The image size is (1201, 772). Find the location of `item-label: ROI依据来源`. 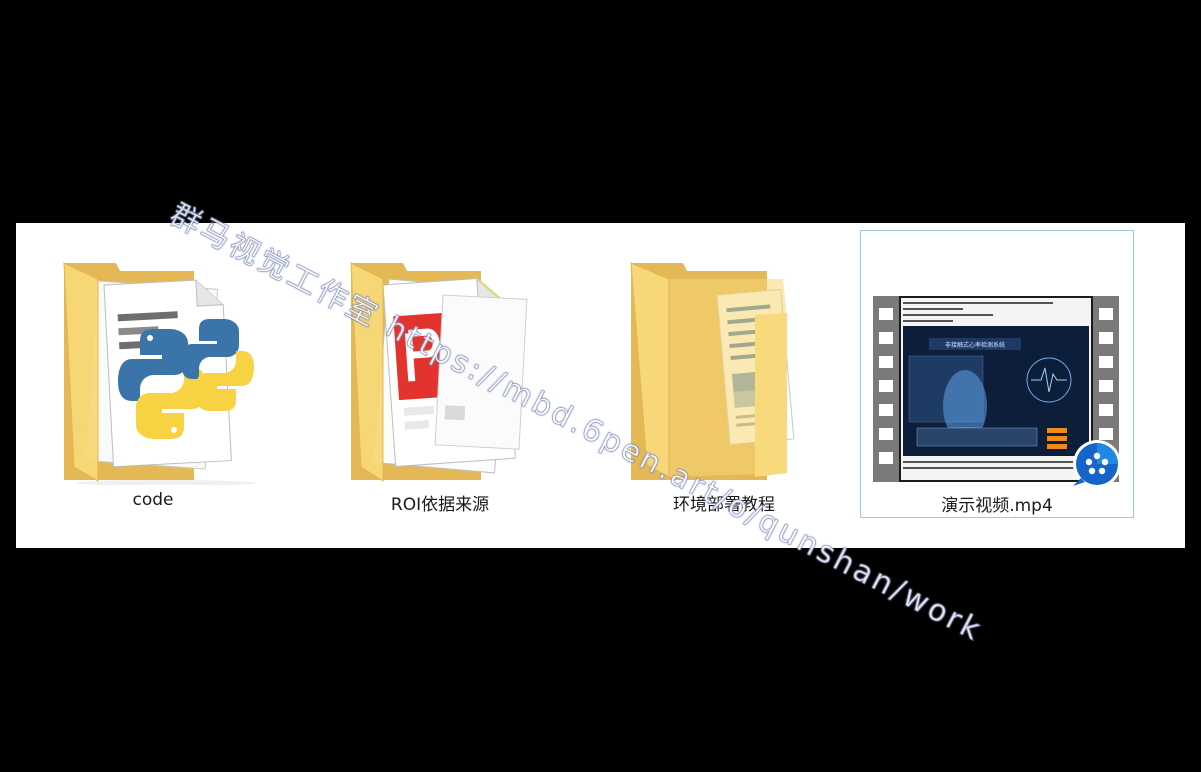

item-label: ROI依据来源 is located at coordinates (440, 505).